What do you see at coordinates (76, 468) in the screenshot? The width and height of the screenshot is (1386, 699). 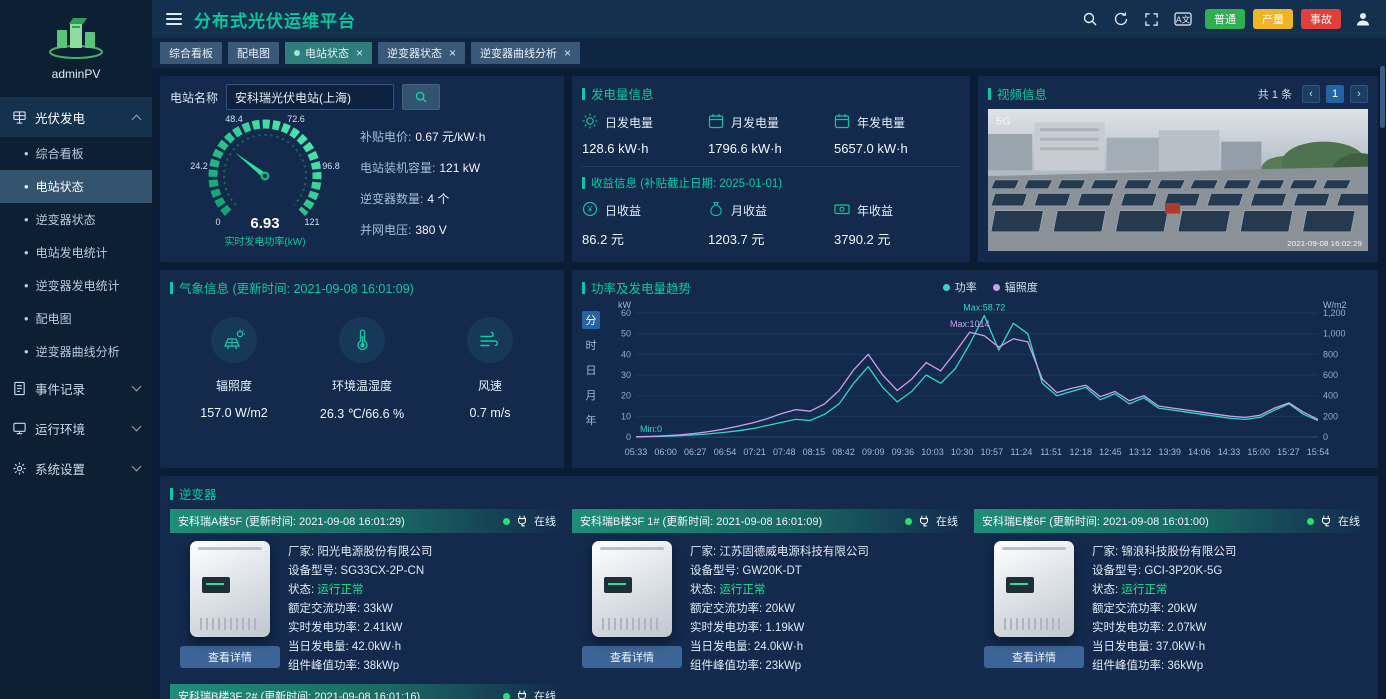 I see `sidebar-group-3: 系统设置` at bounding box center [76, 468].